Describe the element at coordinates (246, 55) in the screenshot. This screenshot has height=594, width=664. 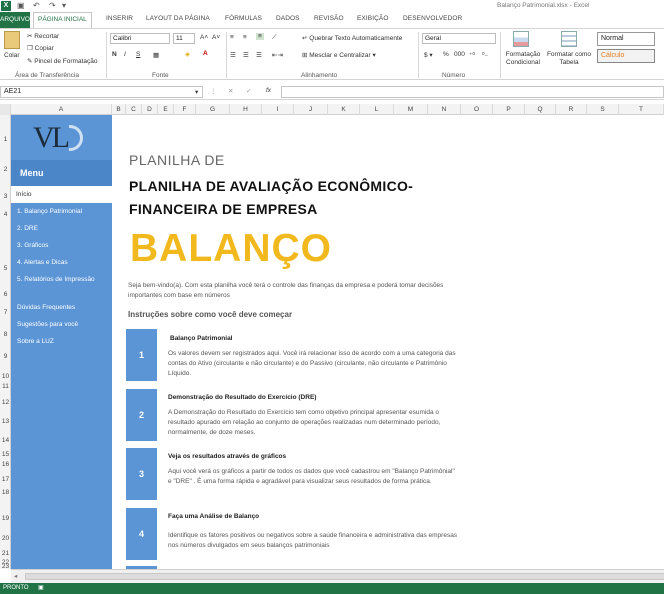
I see `align-center-icon: ☰` at that location.